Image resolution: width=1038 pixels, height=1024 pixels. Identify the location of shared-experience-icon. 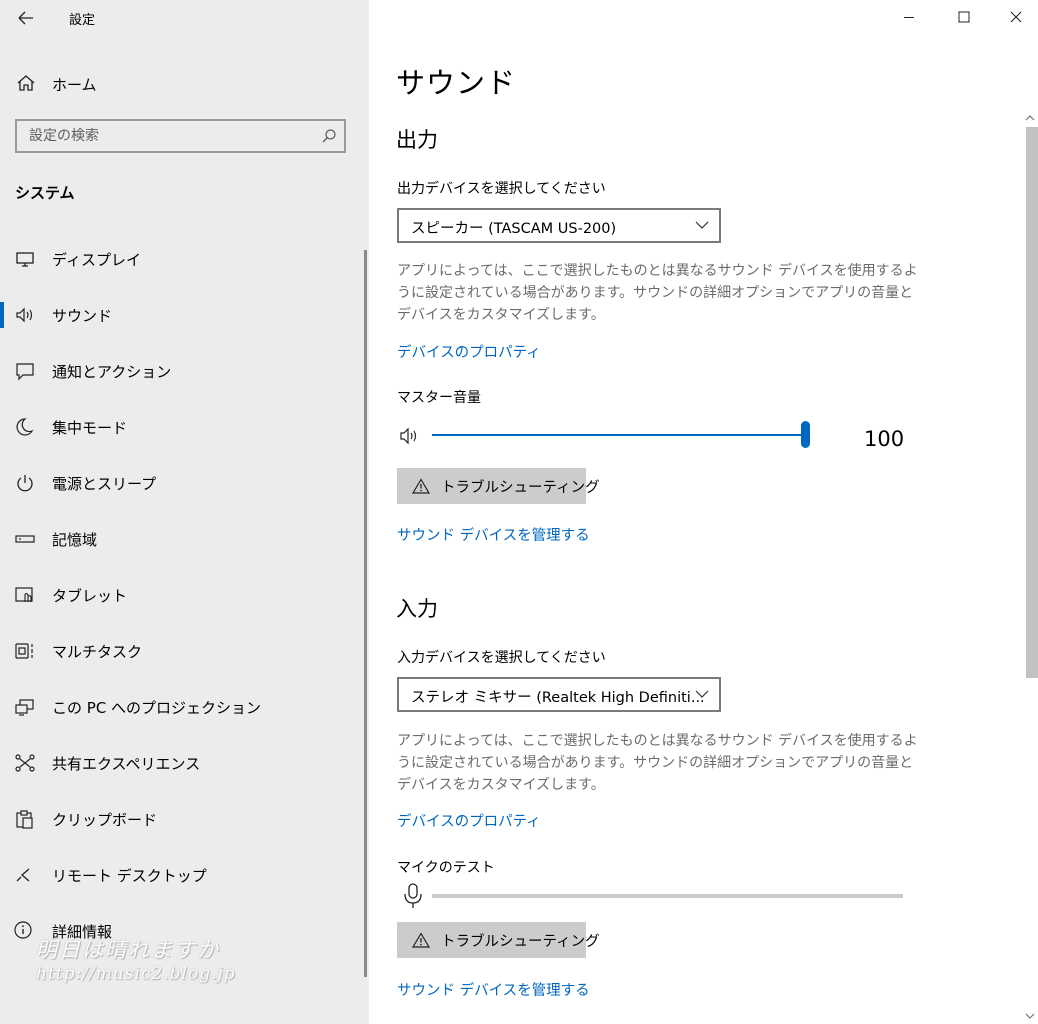
(25, 763).